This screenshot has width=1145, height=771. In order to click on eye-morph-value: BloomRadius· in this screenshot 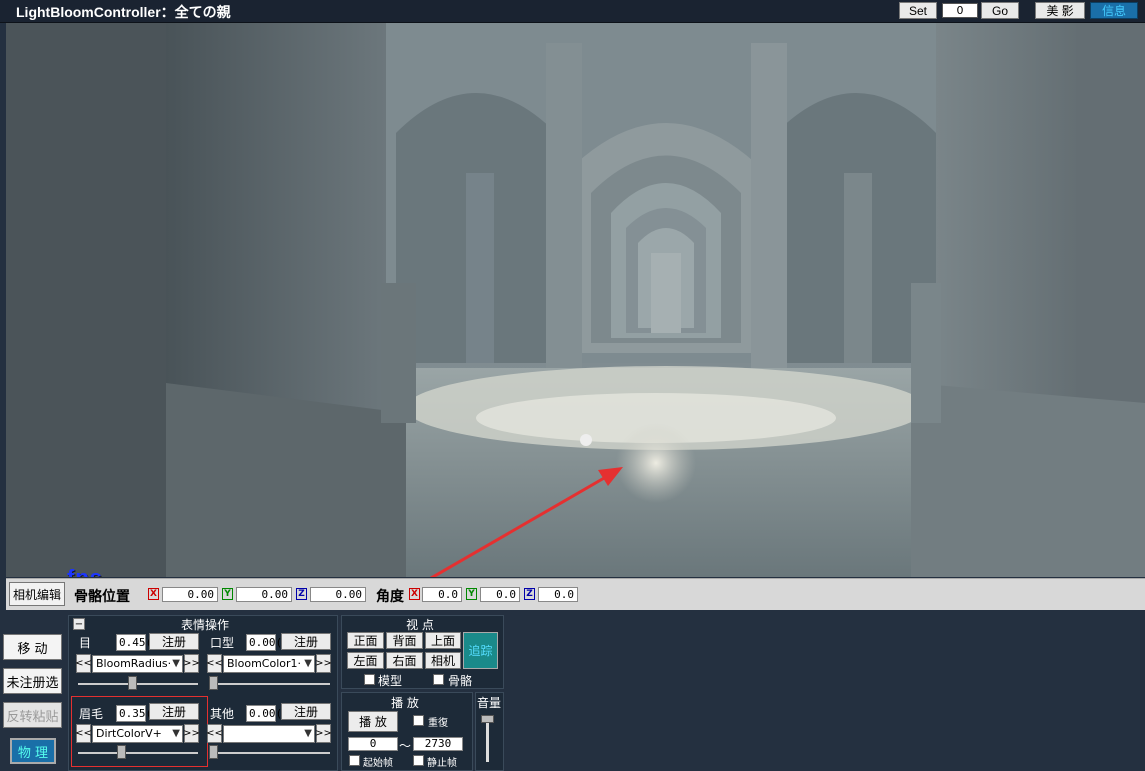, I will do `click(134, 663)`.